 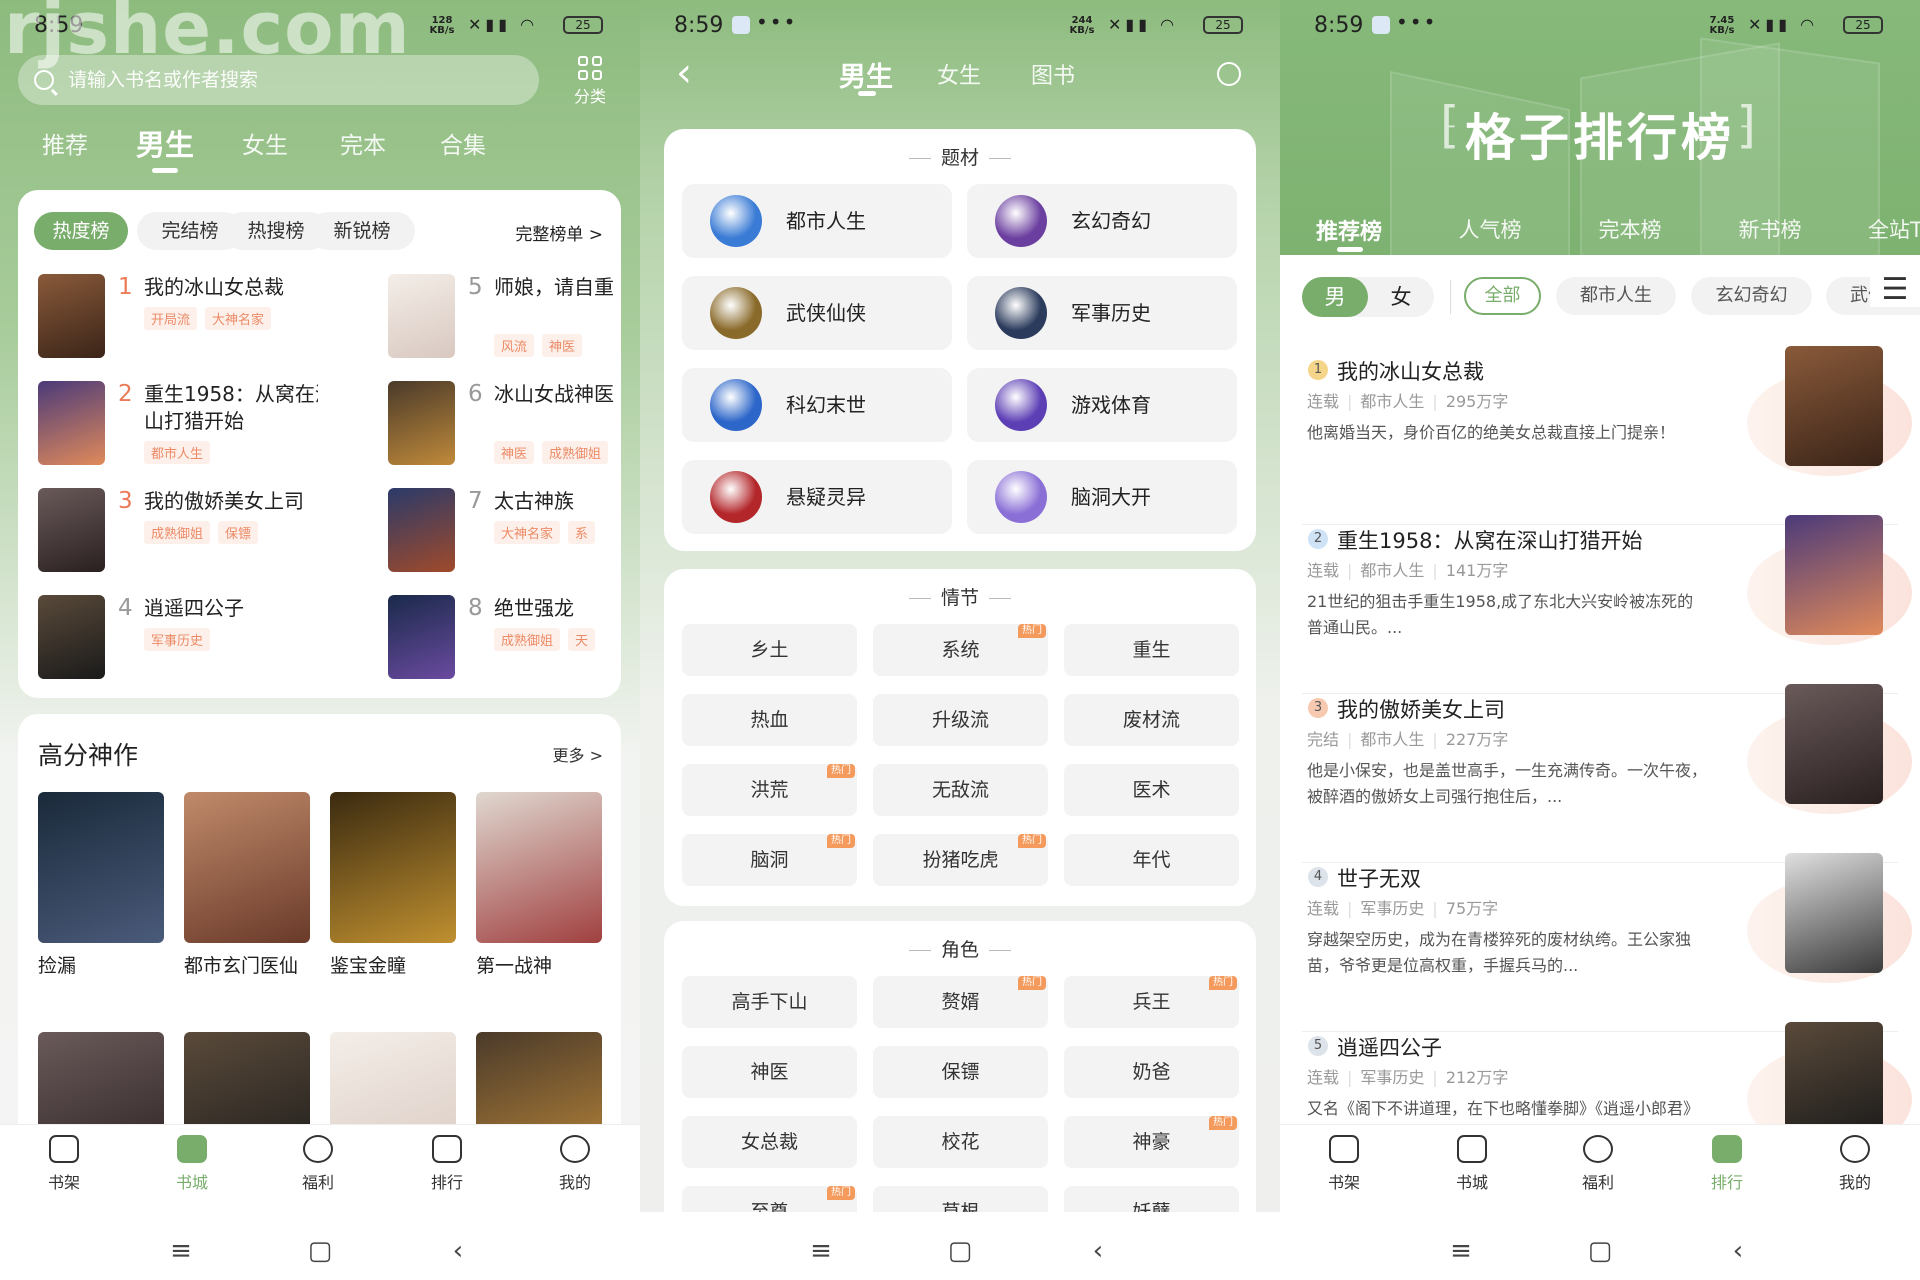 What do you see at coordinates (578, 754) in the screenshot?
I see `more-link: 更多 >` at bounding box center [578, 754].